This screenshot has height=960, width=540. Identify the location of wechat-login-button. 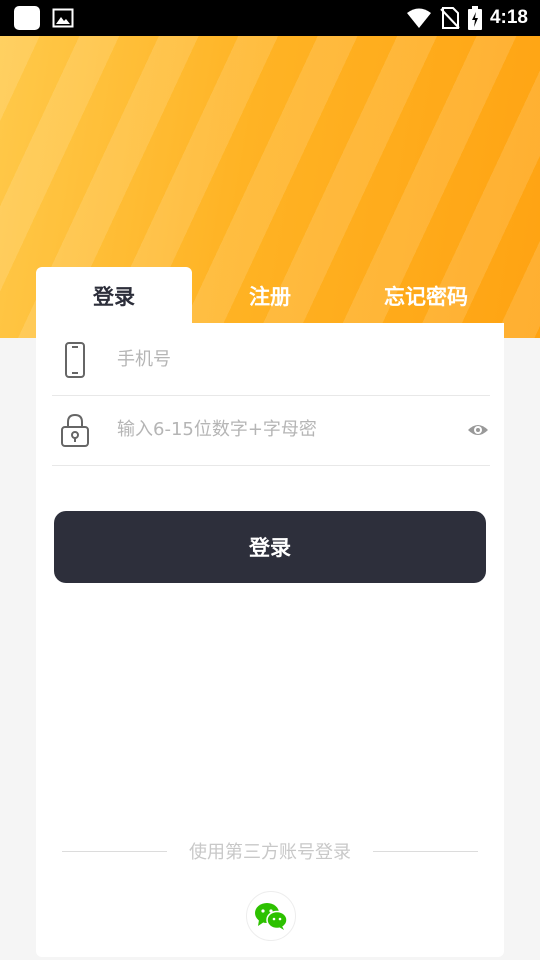
(271, 916).